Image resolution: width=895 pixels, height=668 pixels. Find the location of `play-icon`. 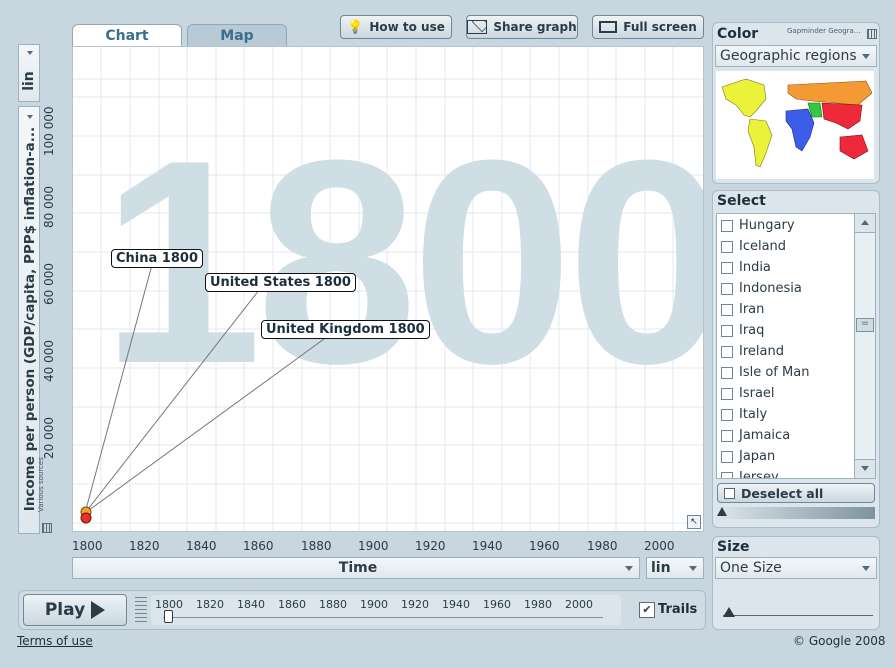

play-icon is located at coordinates (98, 610).